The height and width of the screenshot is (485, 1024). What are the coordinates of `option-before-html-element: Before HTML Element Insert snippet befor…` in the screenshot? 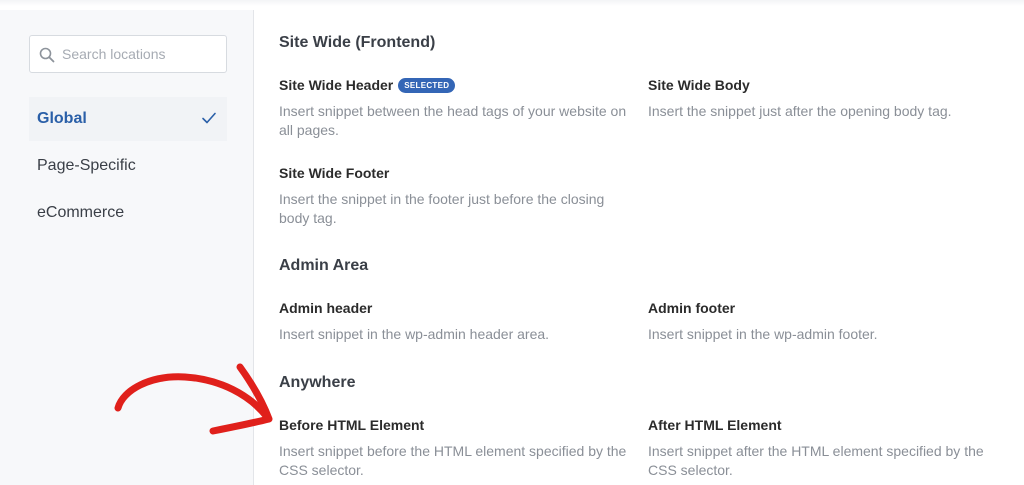 It's located at (454, 448).